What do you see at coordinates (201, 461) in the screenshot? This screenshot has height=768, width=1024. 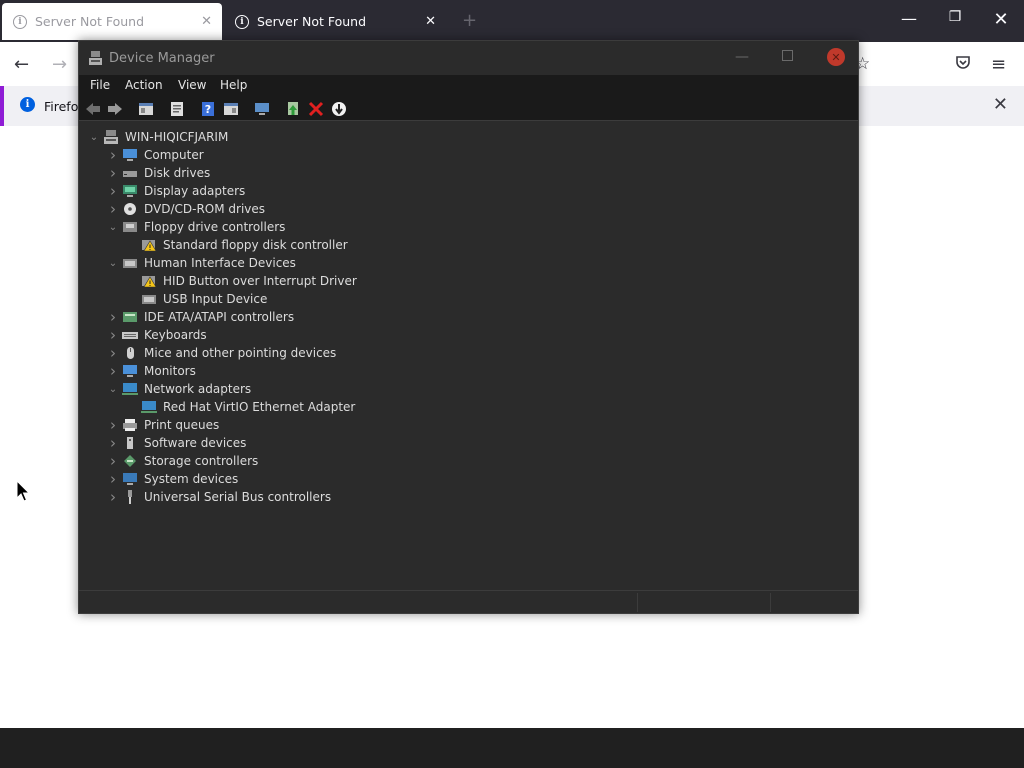 I see `tree-item-label: Storage controllers` at bounding box center [201, 461].